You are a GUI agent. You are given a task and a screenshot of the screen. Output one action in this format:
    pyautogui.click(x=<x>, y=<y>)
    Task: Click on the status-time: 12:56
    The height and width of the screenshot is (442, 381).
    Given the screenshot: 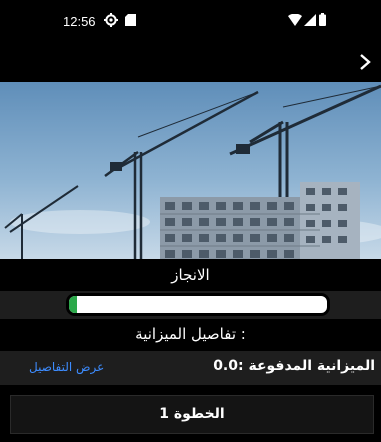 What is the action you would take?
    pyautogui.click(x=79, y=21)
    